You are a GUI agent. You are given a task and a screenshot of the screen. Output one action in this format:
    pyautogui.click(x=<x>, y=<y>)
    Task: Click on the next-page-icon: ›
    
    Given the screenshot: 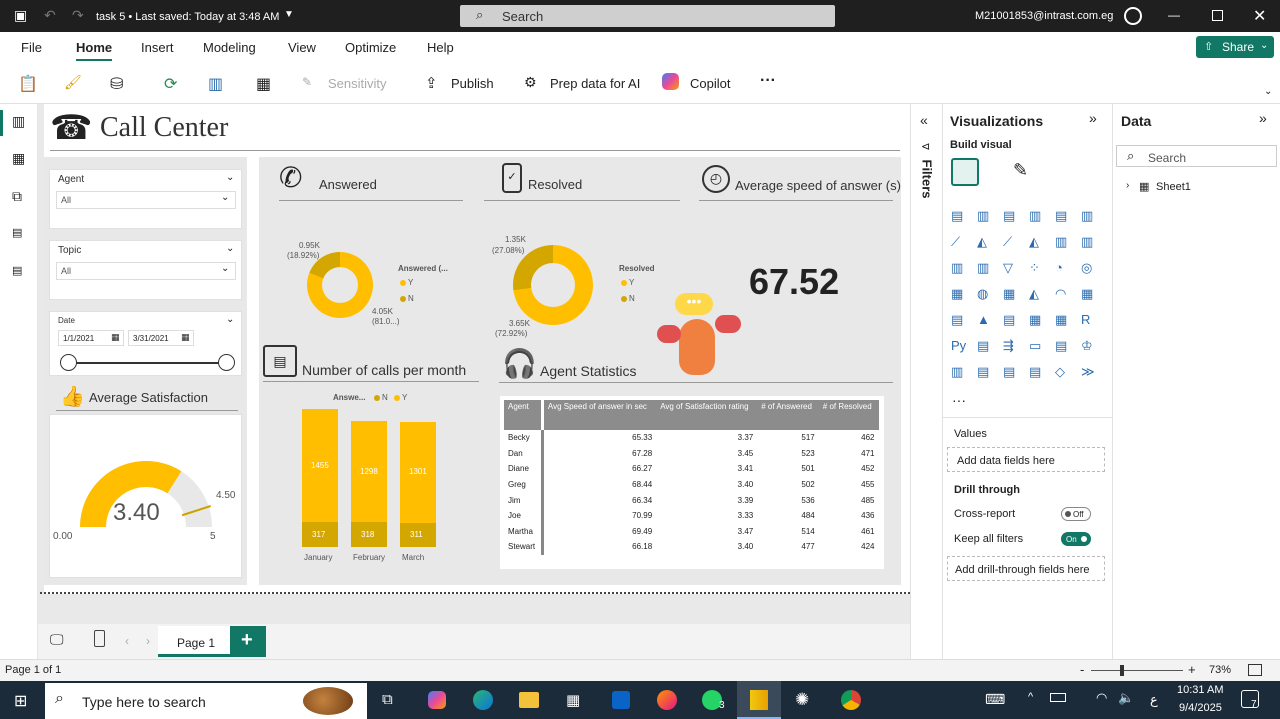 What is the action you would take?
    pyautogui.click(x=148, y=641)
    